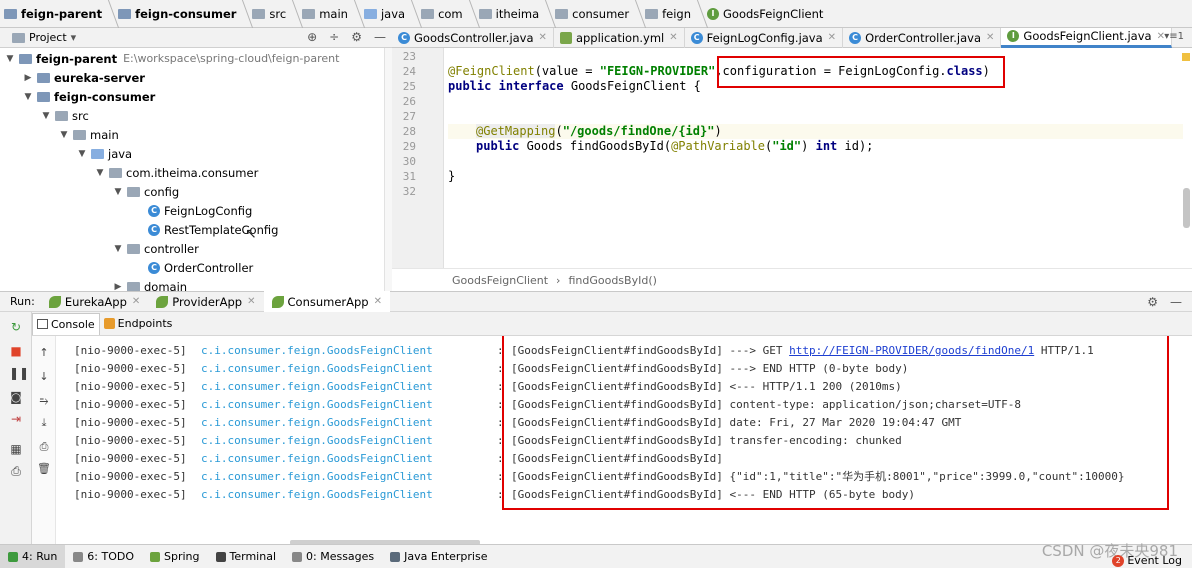 The image size is (1192, 568). Describe the element at coordinates (450, 14) in the screenshot. I see `breadcrumb-item-com: com` at that location.